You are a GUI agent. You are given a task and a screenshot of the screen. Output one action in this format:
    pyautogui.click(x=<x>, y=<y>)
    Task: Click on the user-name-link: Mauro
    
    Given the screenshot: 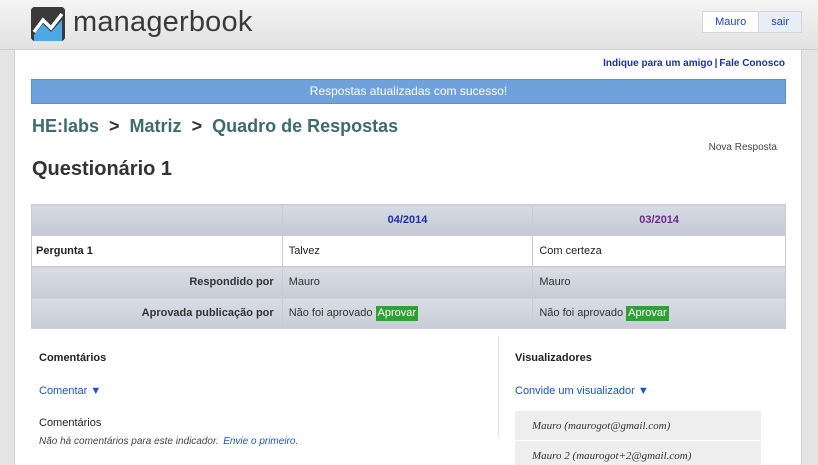 What is the action you would take?
    pyautogui.click(x=730, y=22)
    